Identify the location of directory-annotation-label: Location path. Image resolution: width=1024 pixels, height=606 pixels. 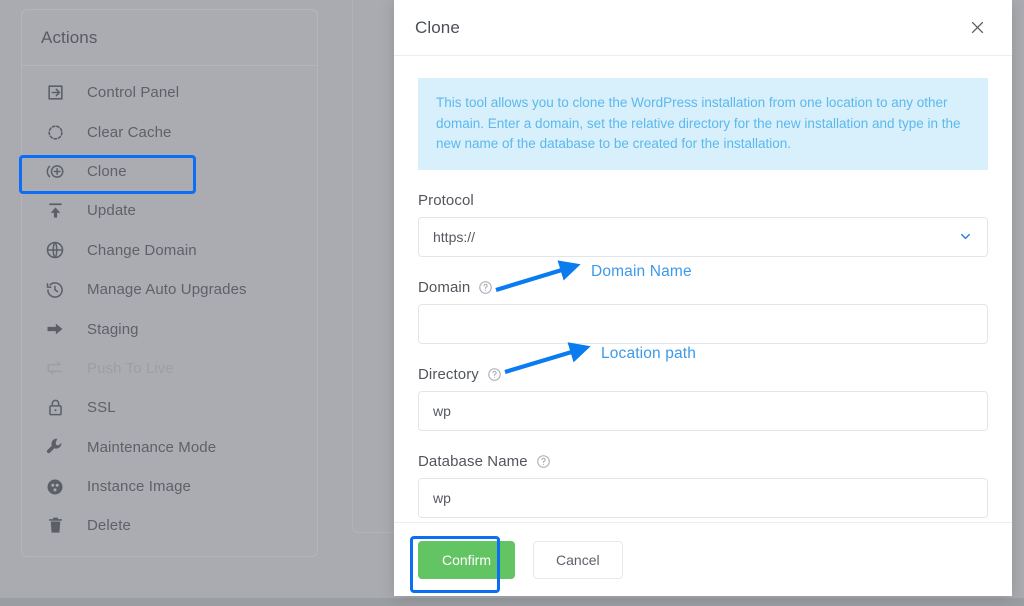
(649, 353).